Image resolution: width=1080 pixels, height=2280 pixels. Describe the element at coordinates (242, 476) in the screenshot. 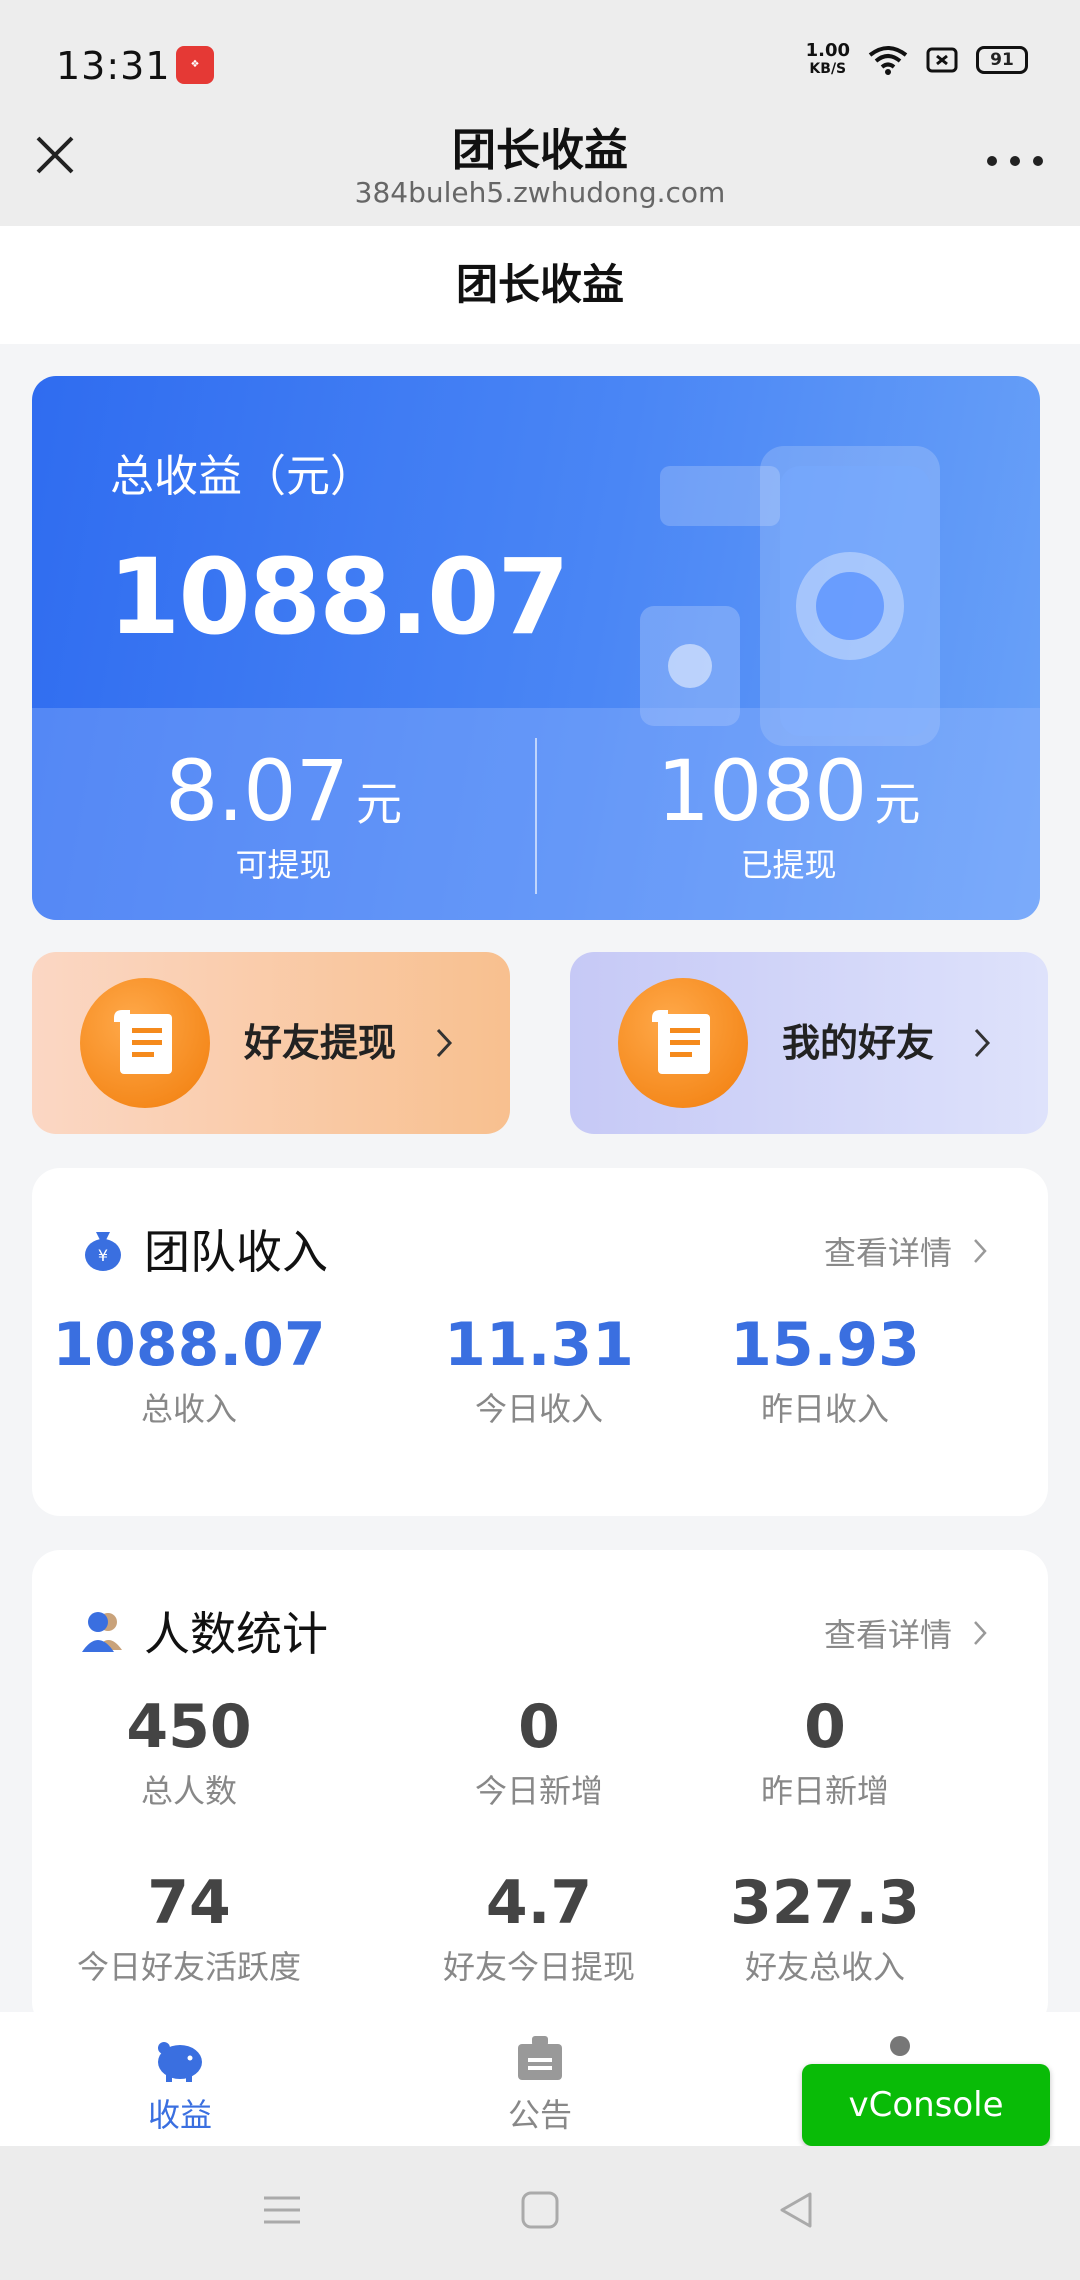

I see `total-earnings-label: 总收益（元）` at that location.